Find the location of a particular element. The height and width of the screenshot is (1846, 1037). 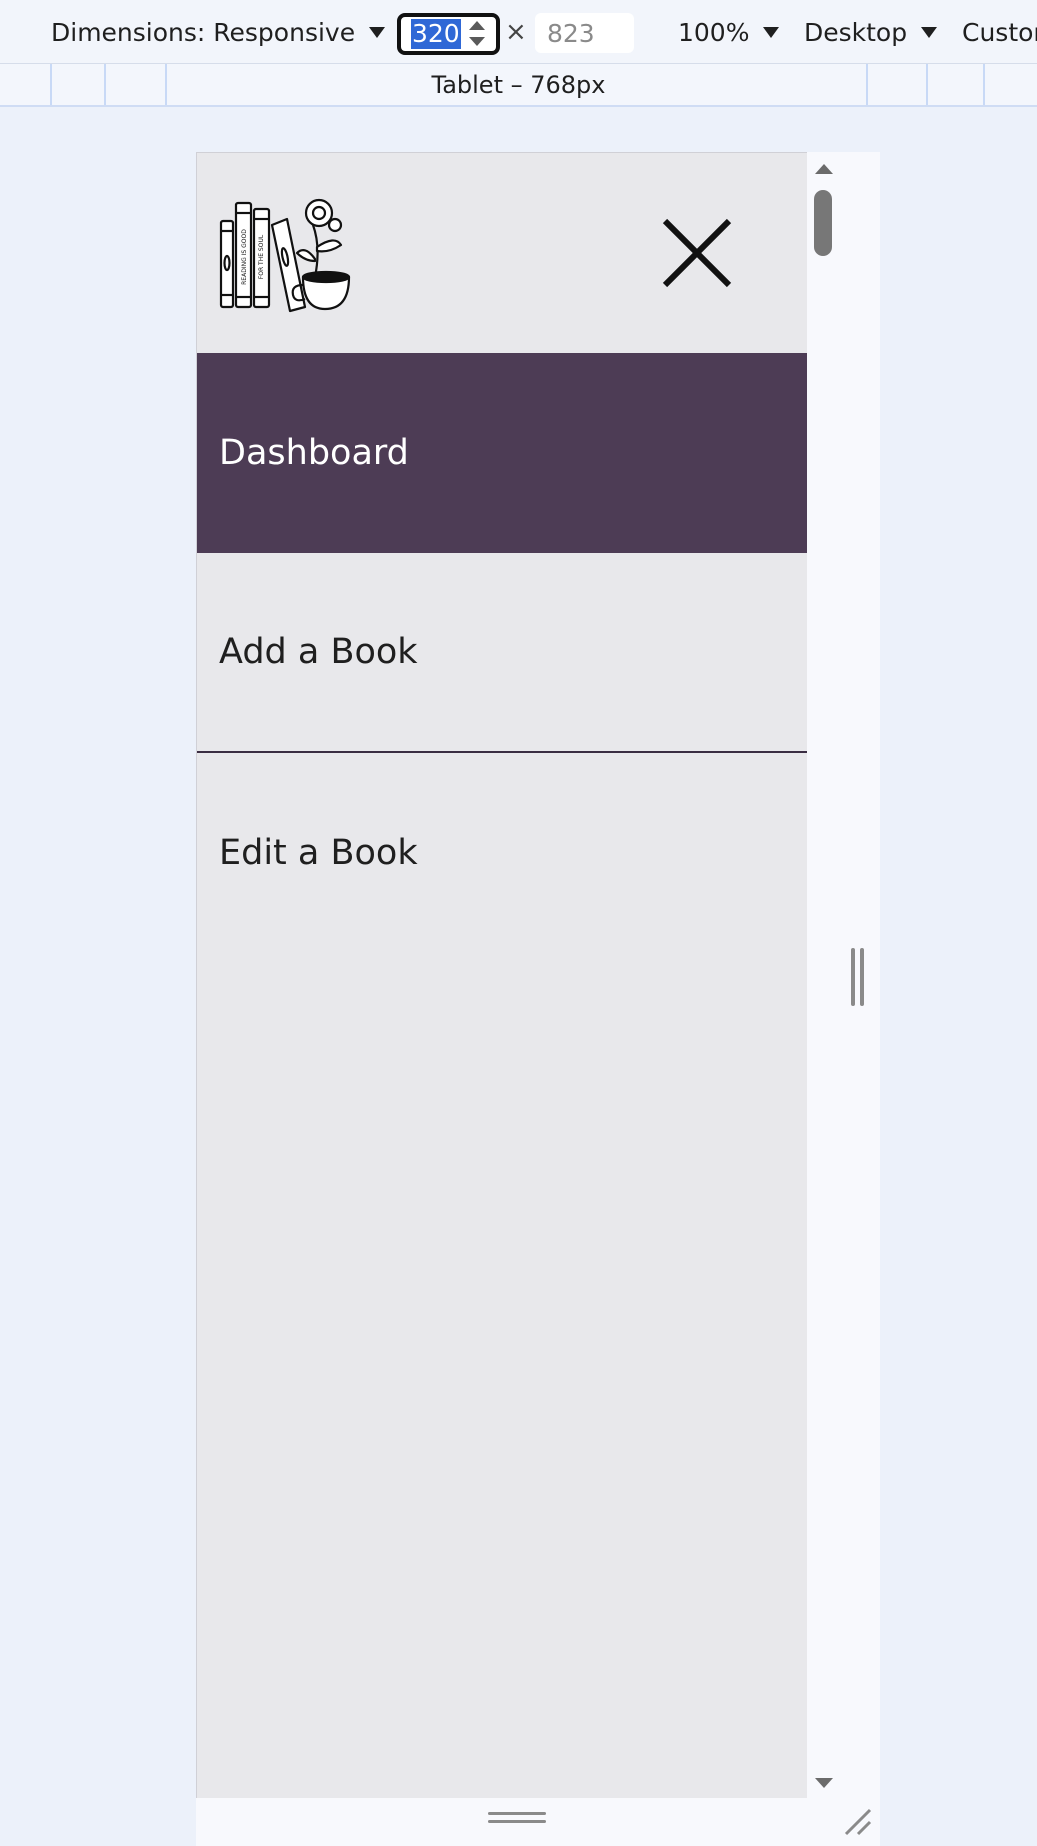

viewport-scrollbar is located at coordinates (843, 975).